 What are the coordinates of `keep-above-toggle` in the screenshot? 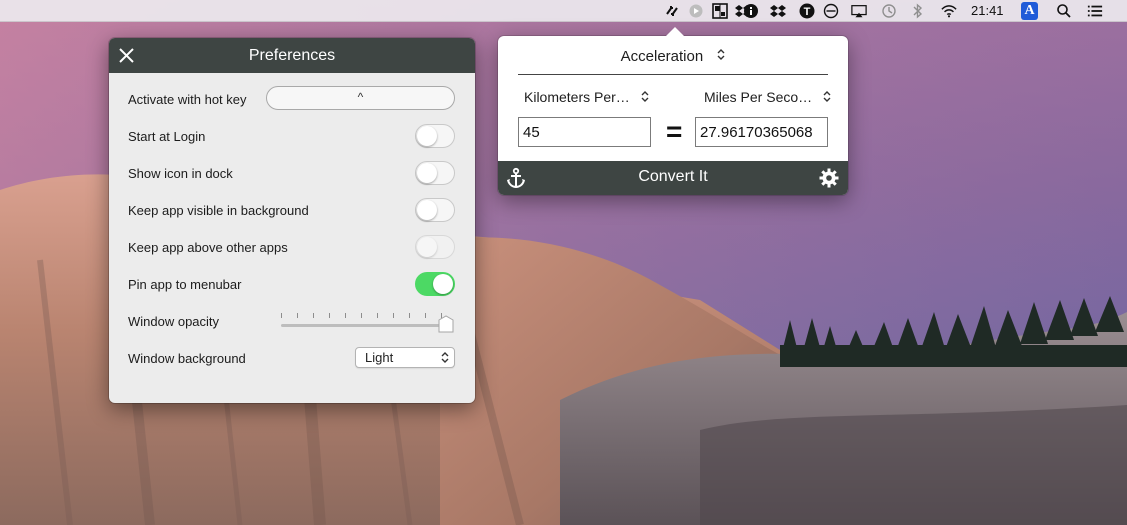 It's located at (435, 247).